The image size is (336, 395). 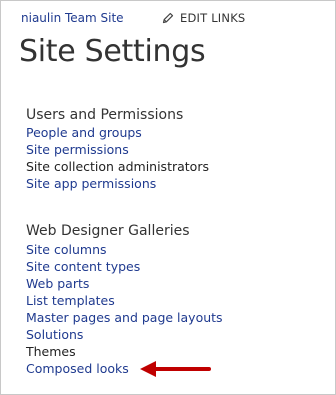 What do you see at coordinates (213, 18) in the screenshot?
I see `edit-links-label: EDIT LINKS` at bounding box center [213, 18].